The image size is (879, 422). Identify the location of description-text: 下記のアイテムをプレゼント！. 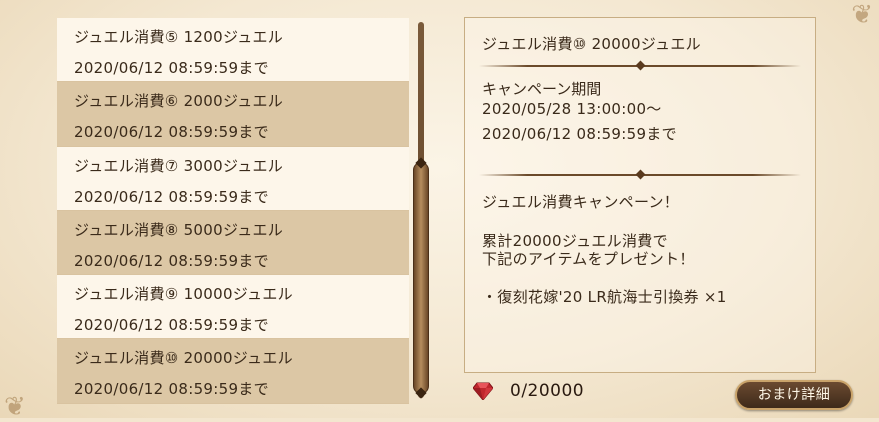
(588, 259).